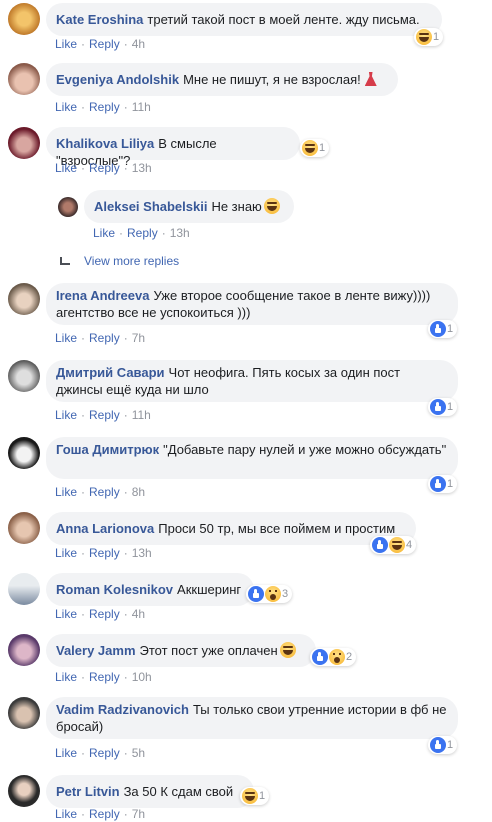  Describe the element at coordinates (138, 753) in the screenshot. I see `comment-time: 5h` at that location.